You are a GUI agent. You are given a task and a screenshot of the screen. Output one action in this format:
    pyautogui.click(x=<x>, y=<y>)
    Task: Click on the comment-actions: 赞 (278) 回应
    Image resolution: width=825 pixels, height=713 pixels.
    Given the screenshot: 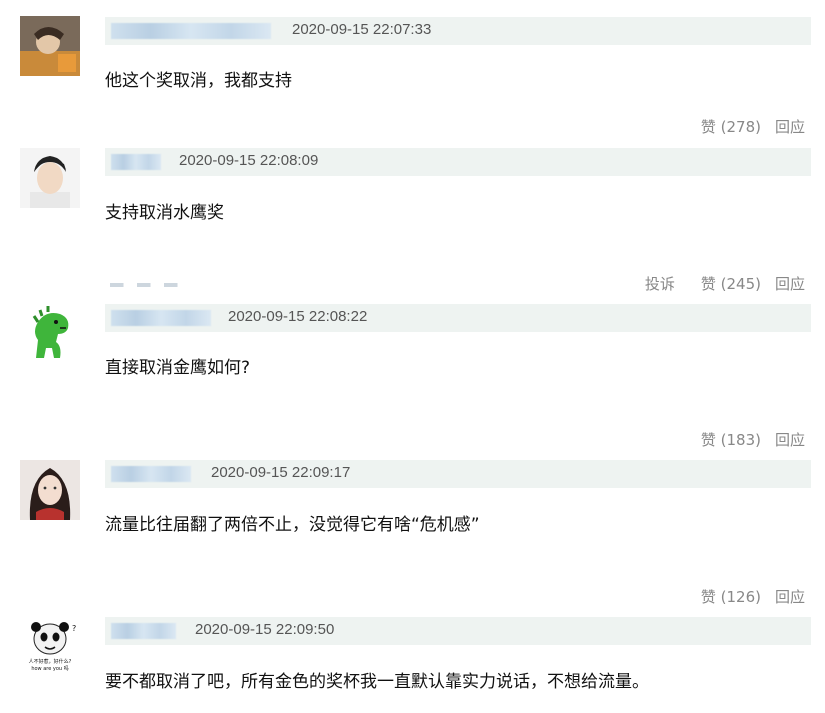 What is the action you would take?
    pyautogui.click(x=746, y=126)
    